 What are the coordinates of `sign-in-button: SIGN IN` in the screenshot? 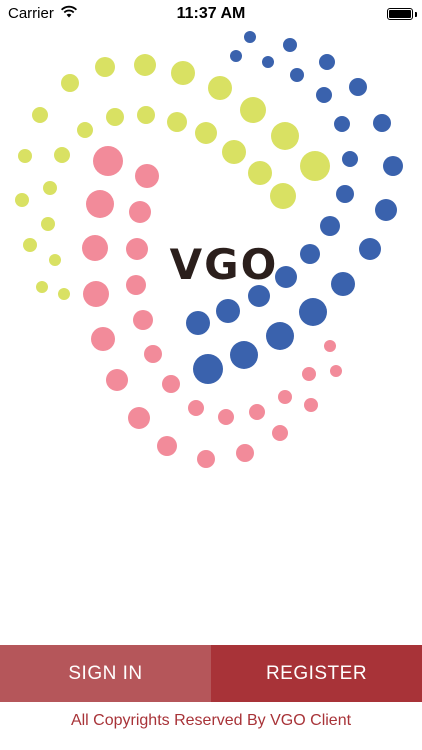 It's located at (105, 673).